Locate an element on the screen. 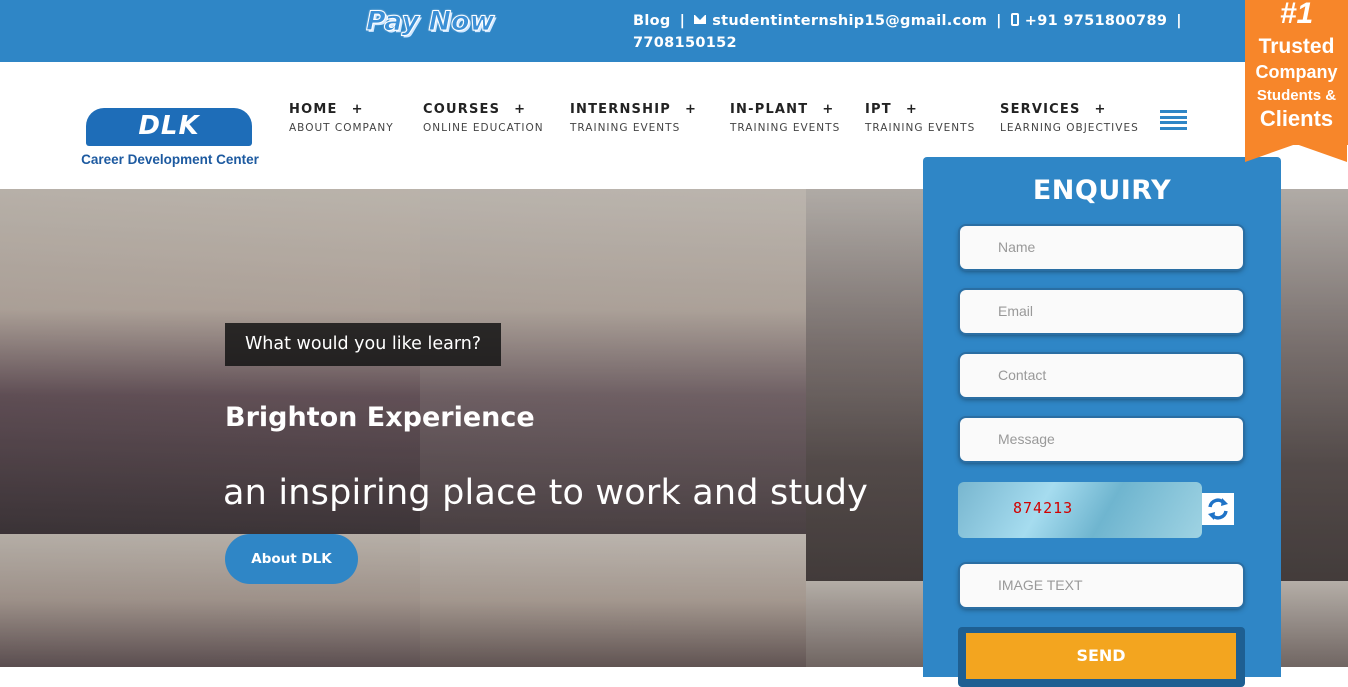  email-field: Email is located at coordinates (1101, 311).